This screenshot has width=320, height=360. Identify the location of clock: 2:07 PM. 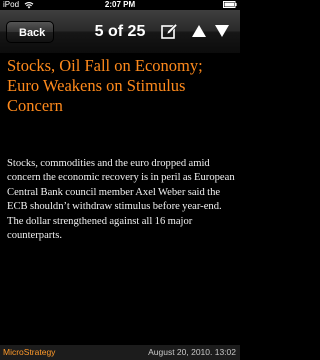
(120, 4).